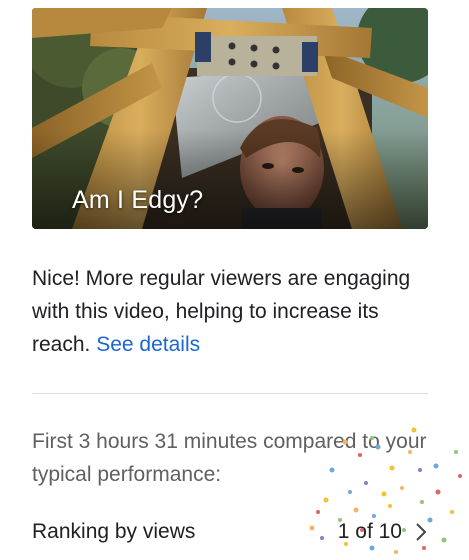 The image size is (469, 560). I want to click on ranking-label: Ranking by views, so click(114, 531).